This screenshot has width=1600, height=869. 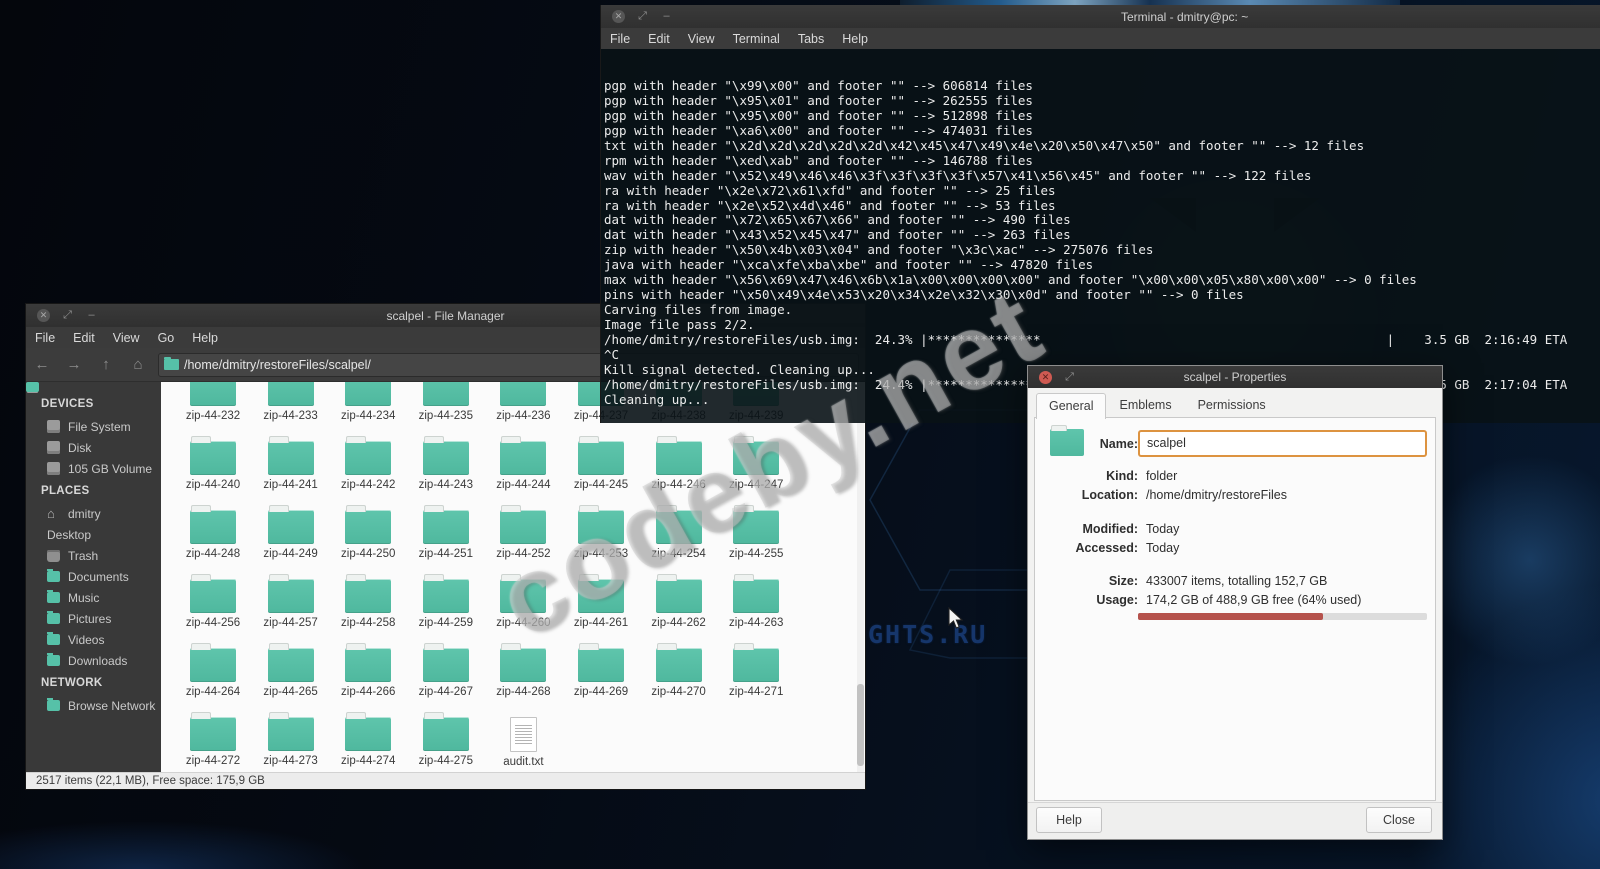 What do you see at coordinates (93, 705) in the screenshot?
I see `sidebar-item-browse-network: Browse Network` at bounding box center [93, 705].